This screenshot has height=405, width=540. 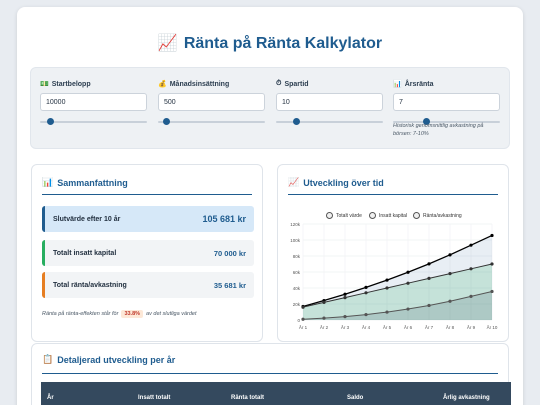 What do you see at coordinates (297, 304) in the screenshot?
I see `y-tick-label: 20k` at bounding box center [297, 304].